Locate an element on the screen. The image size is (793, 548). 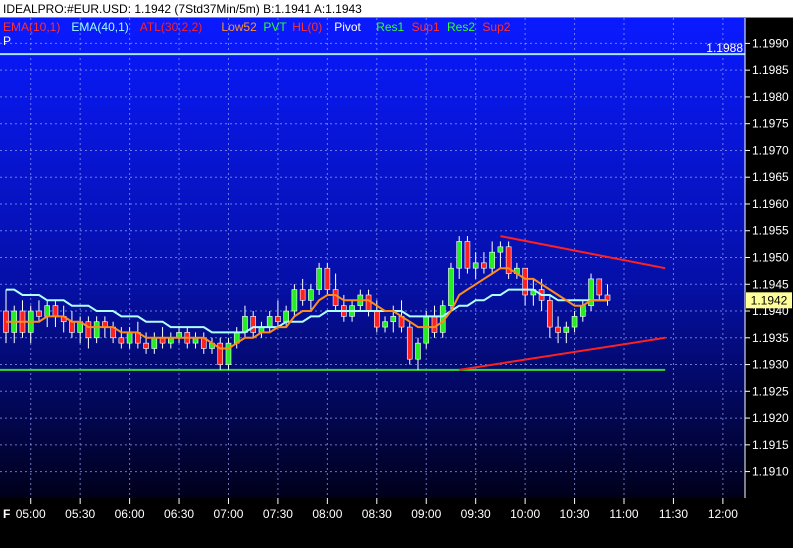
x-tick-label: 09:30 is located at coordinates (476, 514).